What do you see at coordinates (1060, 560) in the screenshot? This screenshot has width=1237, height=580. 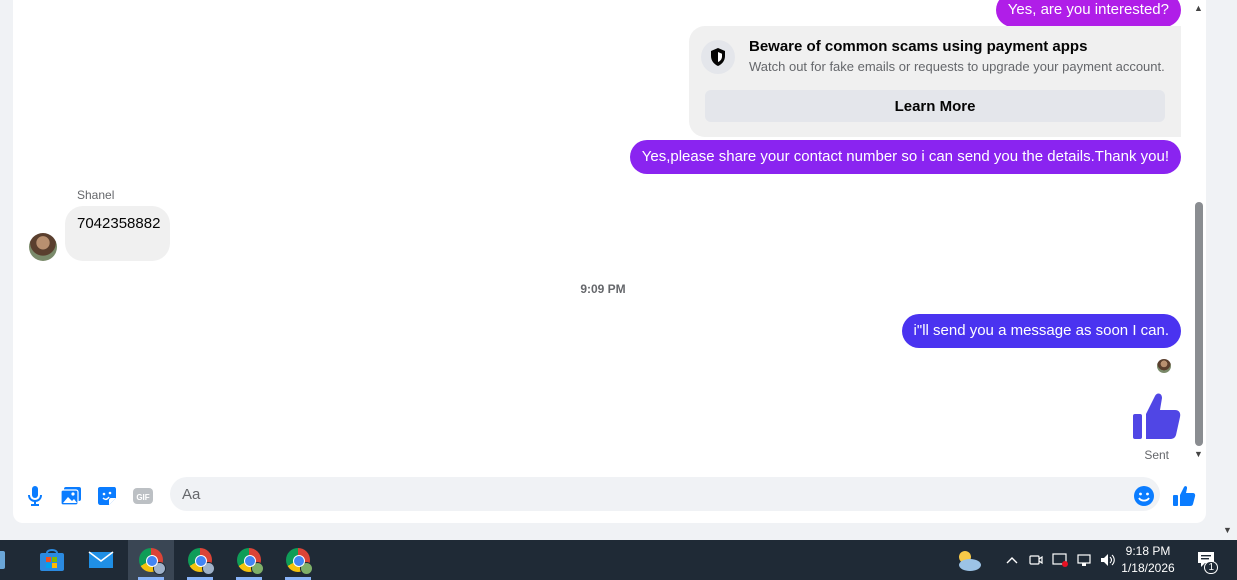 I see `security-icon` at bounding box center [1060, 560].